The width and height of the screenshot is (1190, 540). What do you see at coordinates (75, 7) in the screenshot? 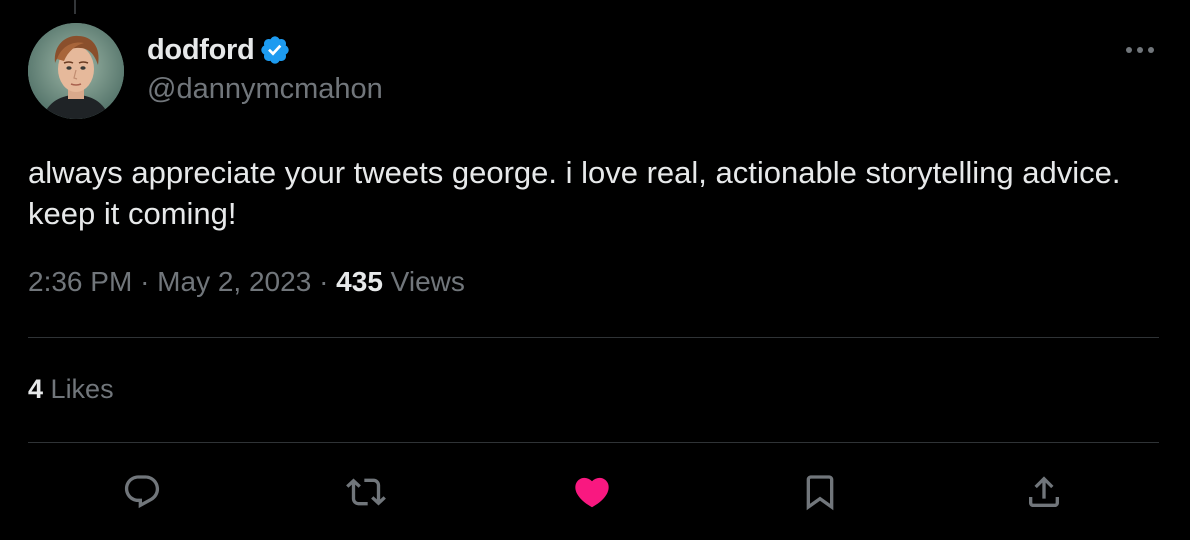
I see `thread-connector-line` at bounding box center [75, 7].